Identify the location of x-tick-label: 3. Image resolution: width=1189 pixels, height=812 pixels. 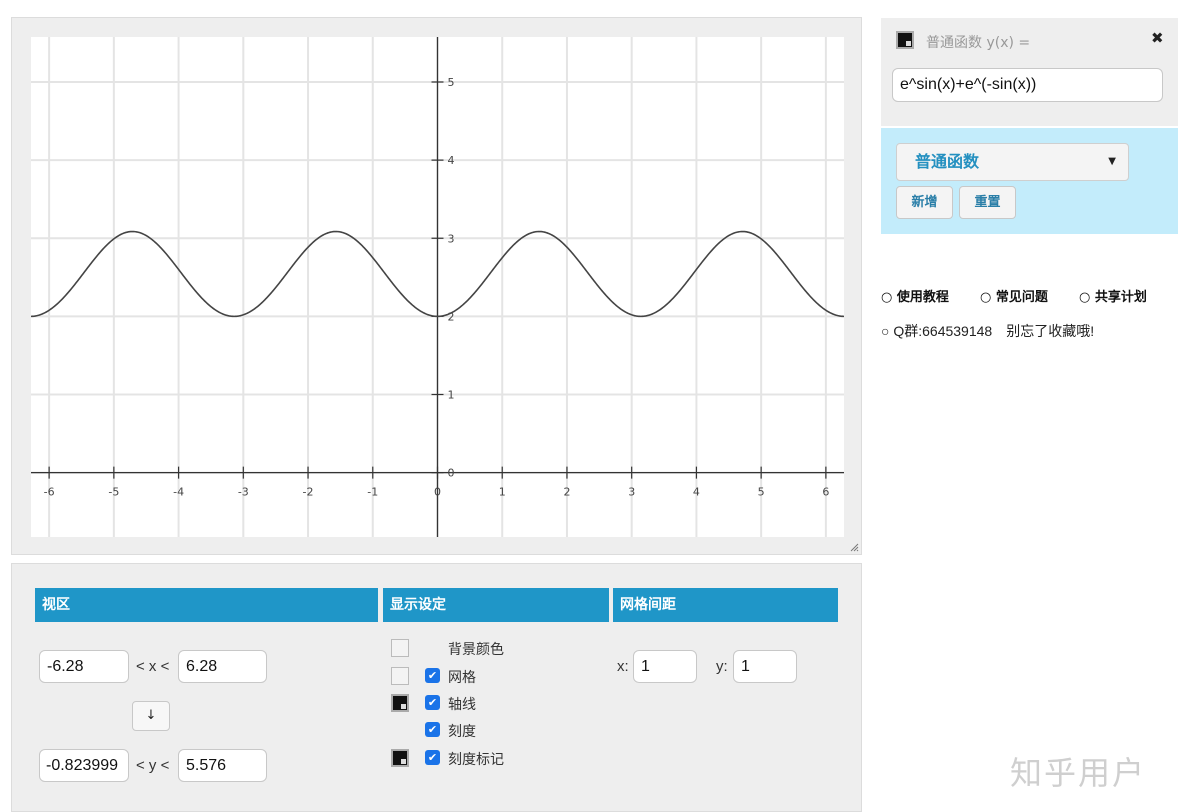
(631, 492).